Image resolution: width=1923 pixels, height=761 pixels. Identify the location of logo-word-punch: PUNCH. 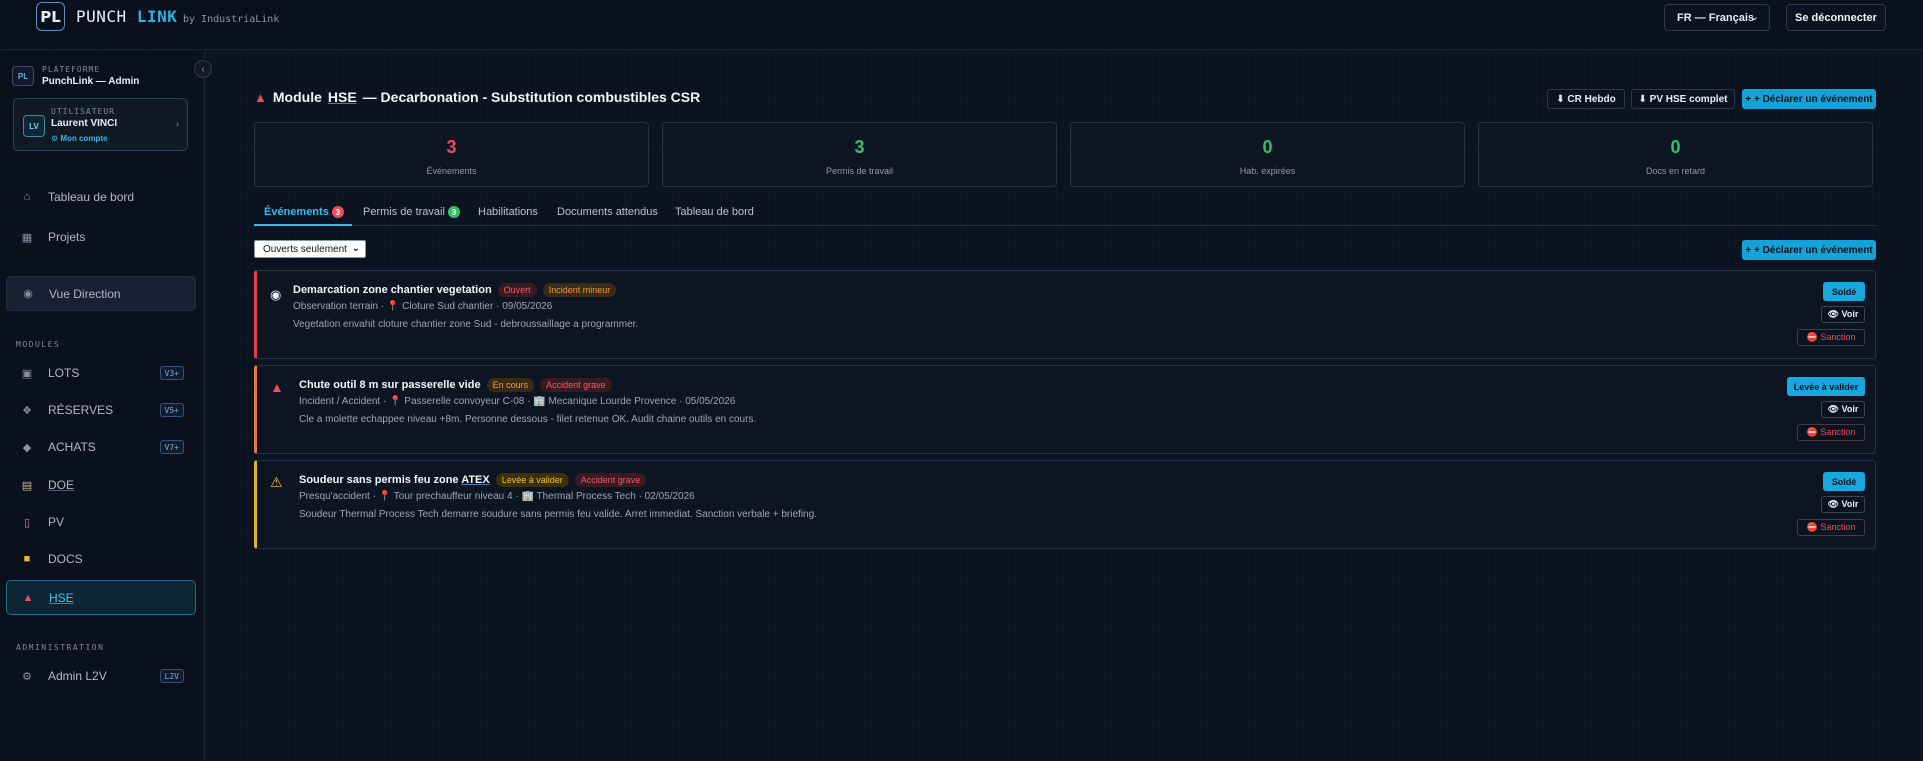
(101, 16).